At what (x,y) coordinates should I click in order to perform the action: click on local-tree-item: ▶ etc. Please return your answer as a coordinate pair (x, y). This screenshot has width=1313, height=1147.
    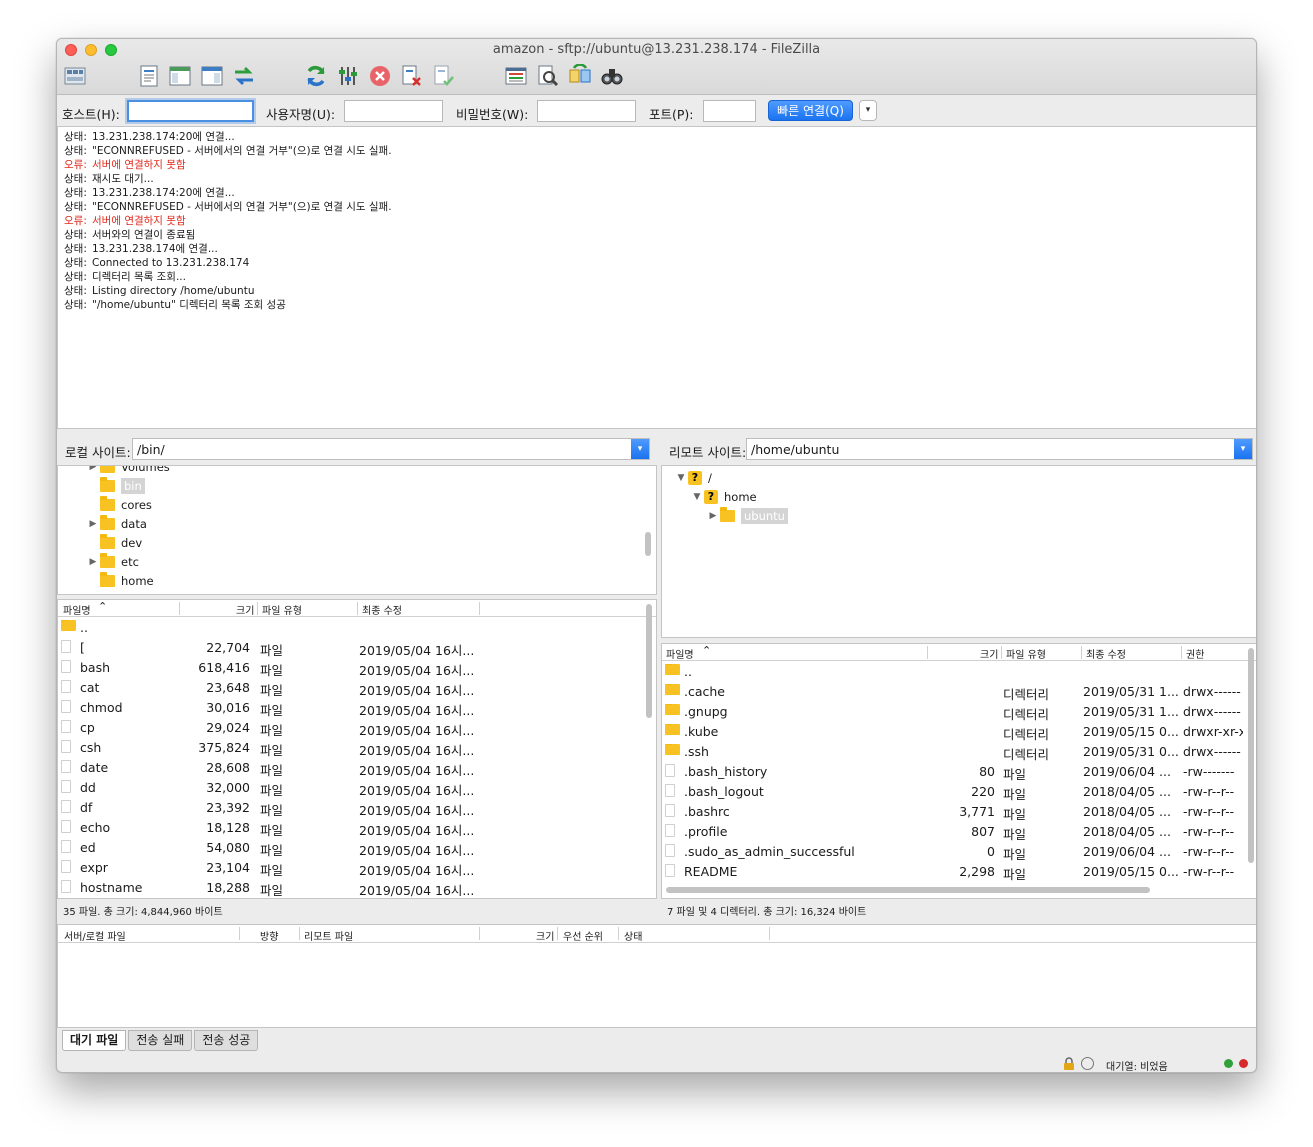
    Looking at the image, I should click on (112, 561).